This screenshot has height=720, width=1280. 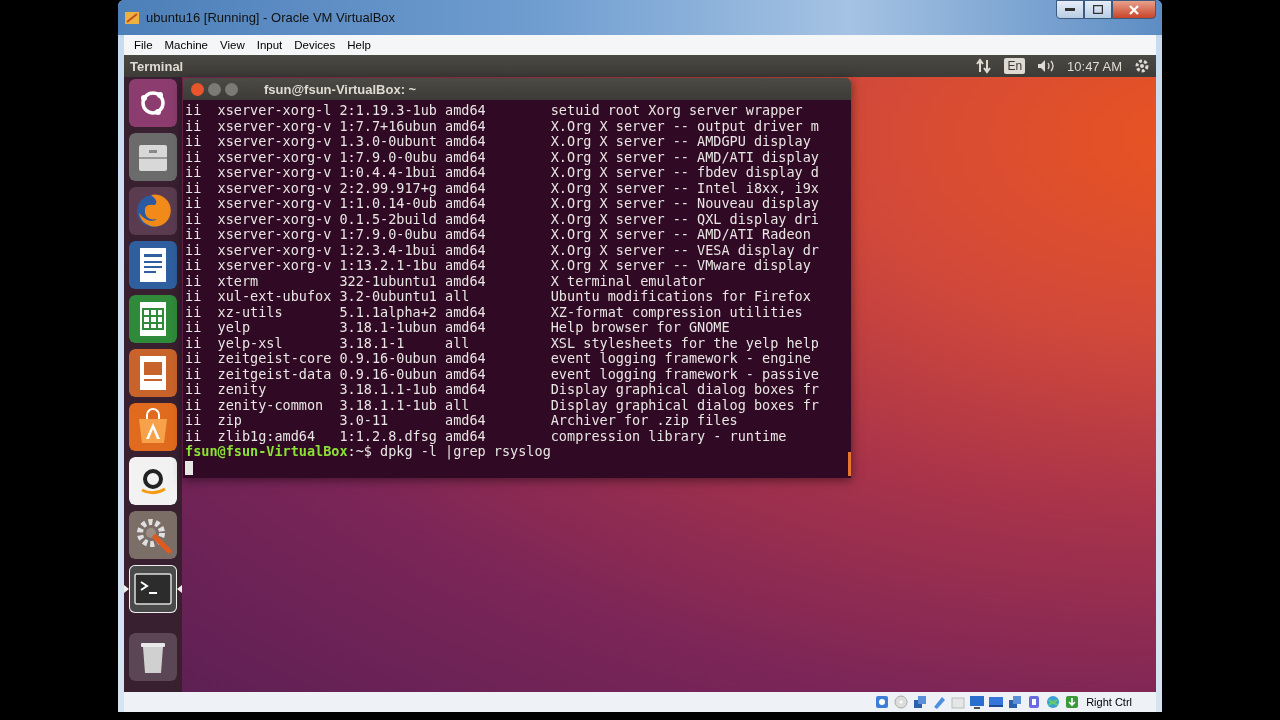 I want to click on clock: 10:47 AM, so click(x=1094, y=66).